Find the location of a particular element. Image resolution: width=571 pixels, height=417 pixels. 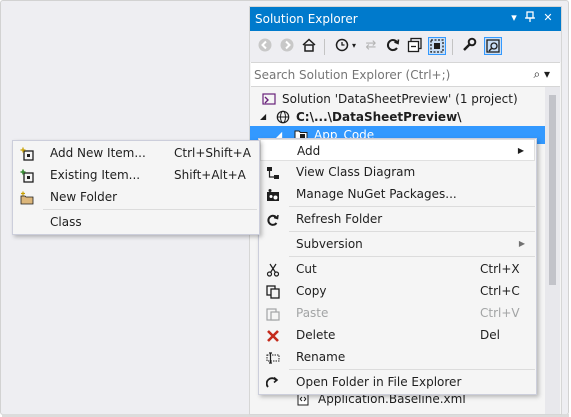

properties-icon is located at coordinates (469, 46).